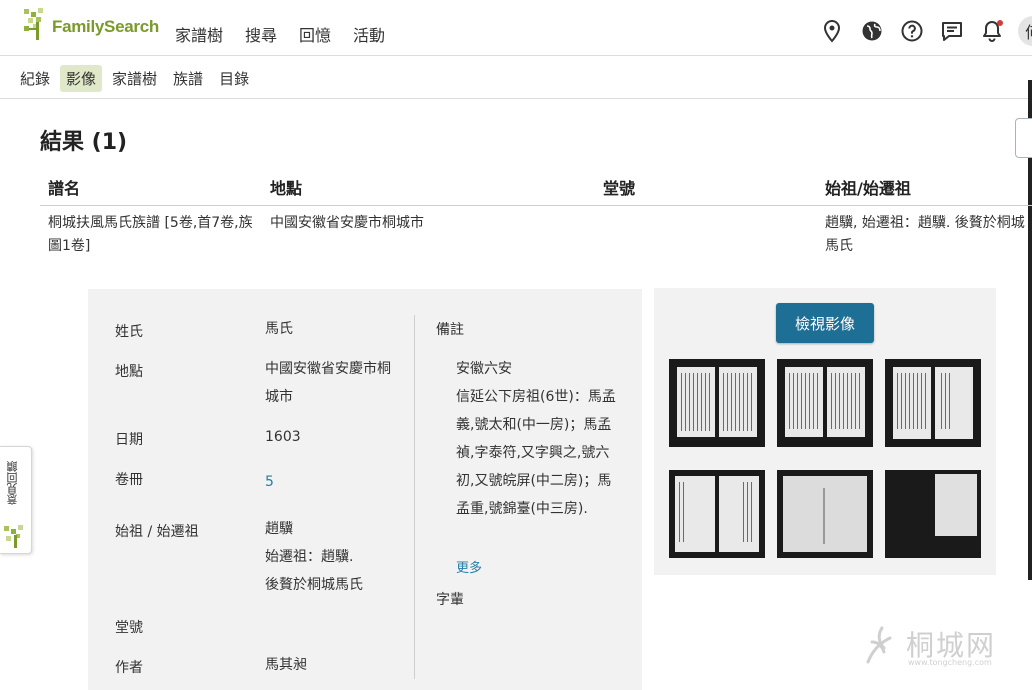  Describe the element at coordinates (81, 78) in the screenshot. I see `tab-images: 影像` at that location.